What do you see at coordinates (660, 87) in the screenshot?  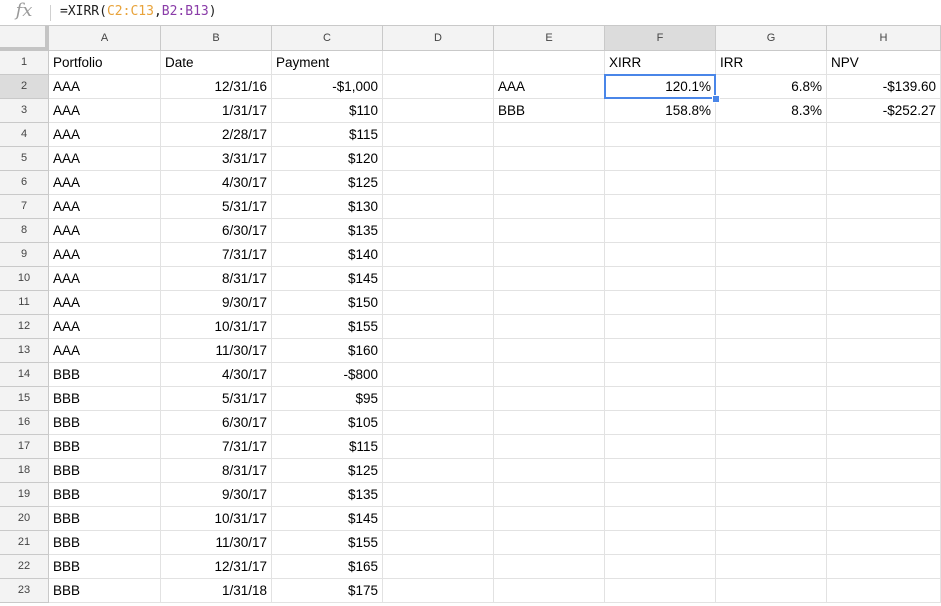 I see `cell-f2: 120.1%` at bounding box center [660, 87].